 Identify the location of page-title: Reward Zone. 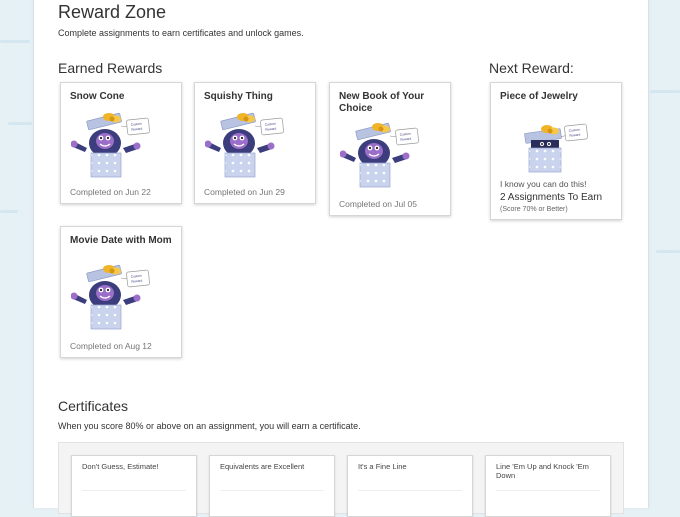
(112, 12).